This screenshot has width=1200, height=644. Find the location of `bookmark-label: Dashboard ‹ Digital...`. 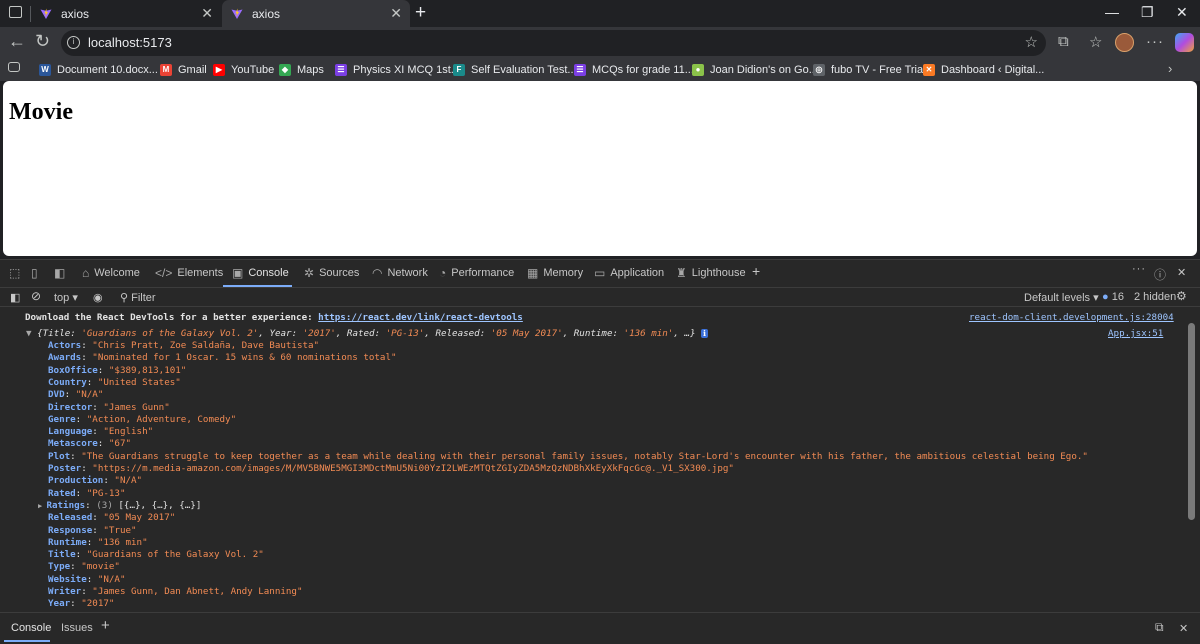

bookmark-label: Dashboard ‹ Digital... is located at coordinates (993, 70).